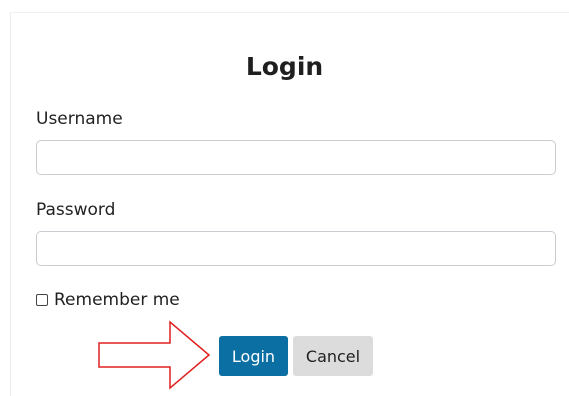 This screenshot has height=396, width=569. What do you see at coordinates (117, 300) in the screenshot?
I see `remember-me-label: Remember me` at bounding box center [117, 300].